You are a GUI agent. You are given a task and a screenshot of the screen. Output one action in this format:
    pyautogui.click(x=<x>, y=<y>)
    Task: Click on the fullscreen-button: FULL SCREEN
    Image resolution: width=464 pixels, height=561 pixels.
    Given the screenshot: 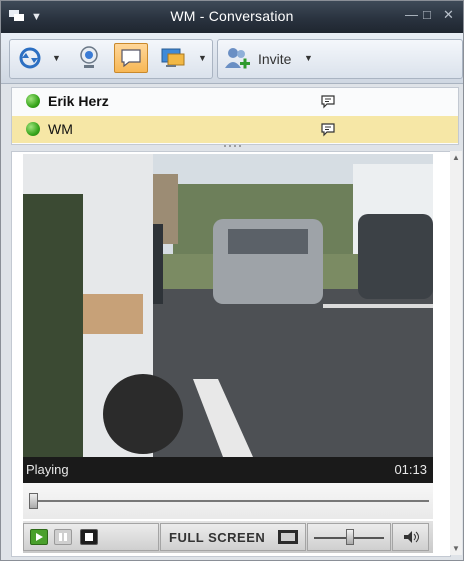 What is the action you would take?
    pyautogui.click(x=233, y=537)
    